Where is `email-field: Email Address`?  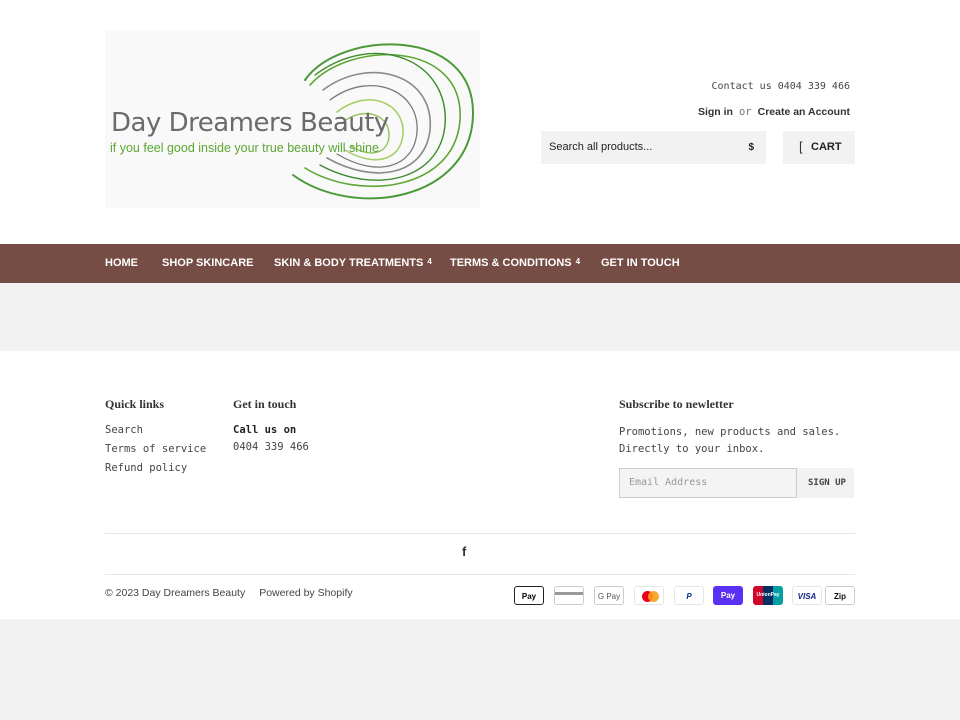
email-field: Email Address is located at coordinates (708, 483).